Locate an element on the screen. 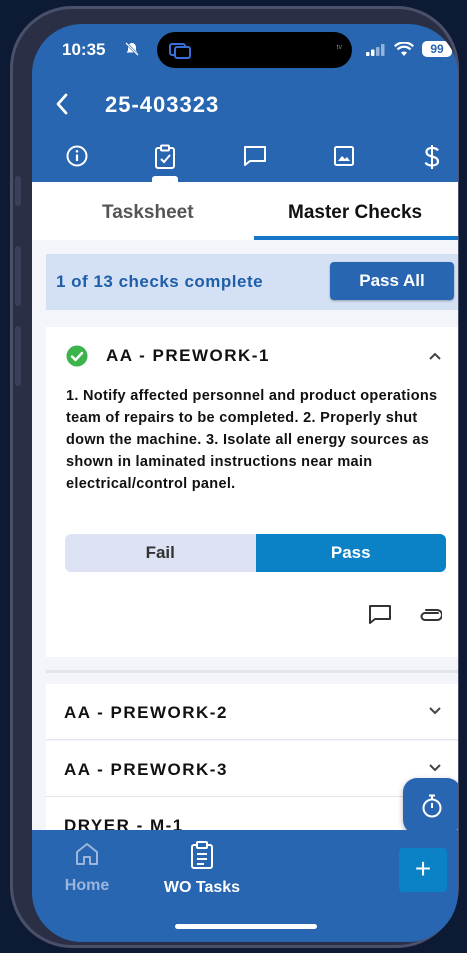 The height and width of the screenshot is (953, 467). add-button: + is located at coordinates (423, 870).